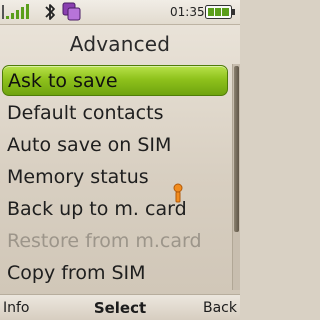 The width and height of the screenshot is (320, 320). I want to click on menu-item-ask-to-save: Ask to save, so click(115, 80).